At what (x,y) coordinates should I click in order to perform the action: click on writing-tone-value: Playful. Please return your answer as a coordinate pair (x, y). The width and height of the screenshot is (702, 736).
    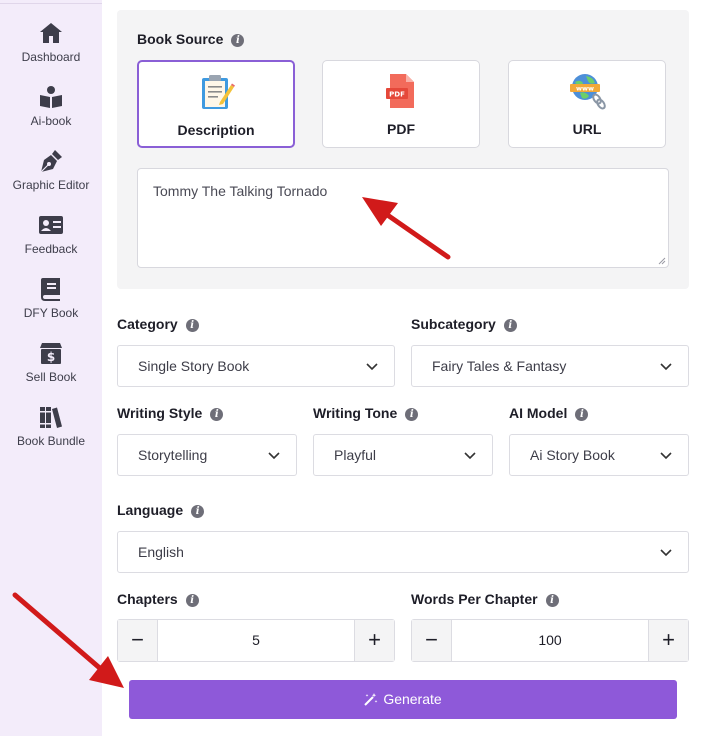
    Looking at the image, I should click on (355, 455).